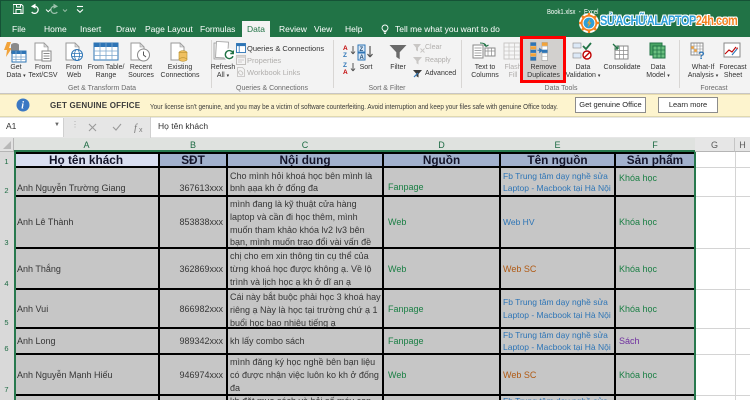 This screenshot has width=750, height=400. Describe the element at coordinates (141, 130) in the screenshot. I see `svg-text: x` at that location.